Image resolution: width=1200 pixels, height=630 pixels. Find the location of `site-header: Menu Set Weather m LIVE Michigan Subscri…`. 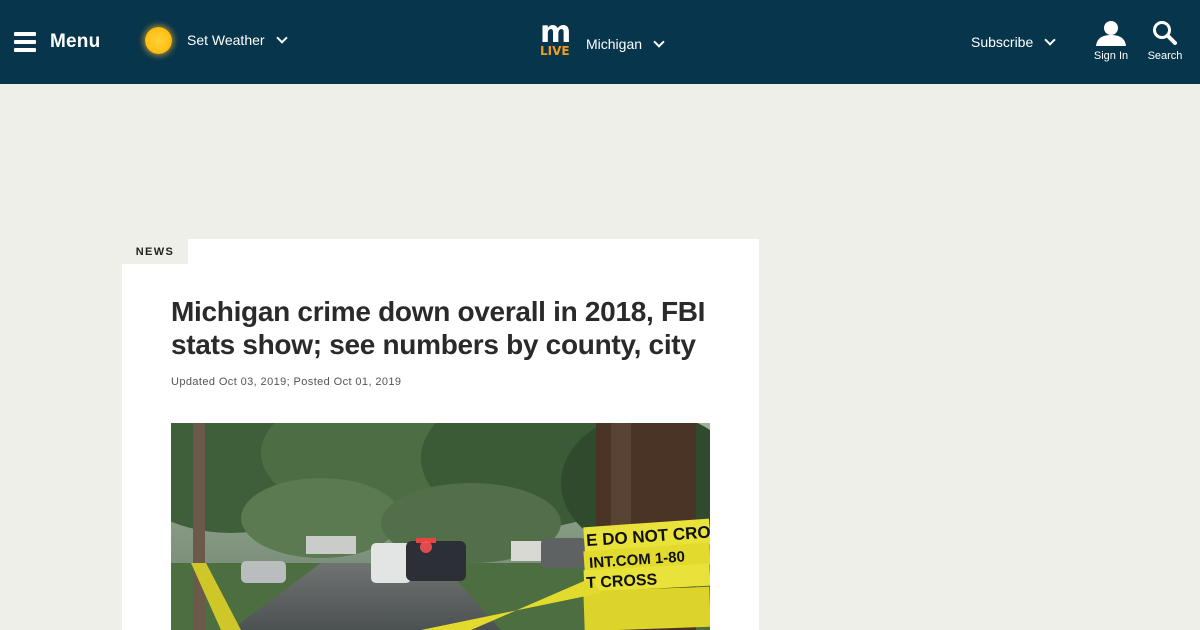

site-header: Menu Set Weather m LIVE Michigan Subscri… is located at coordinates (600, 42).